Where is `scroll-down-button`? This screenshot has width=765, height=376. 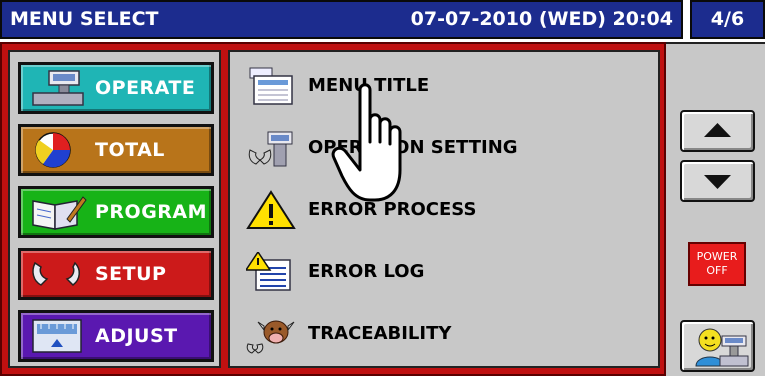
scroll-down-button is located at coordinates (717, 181).